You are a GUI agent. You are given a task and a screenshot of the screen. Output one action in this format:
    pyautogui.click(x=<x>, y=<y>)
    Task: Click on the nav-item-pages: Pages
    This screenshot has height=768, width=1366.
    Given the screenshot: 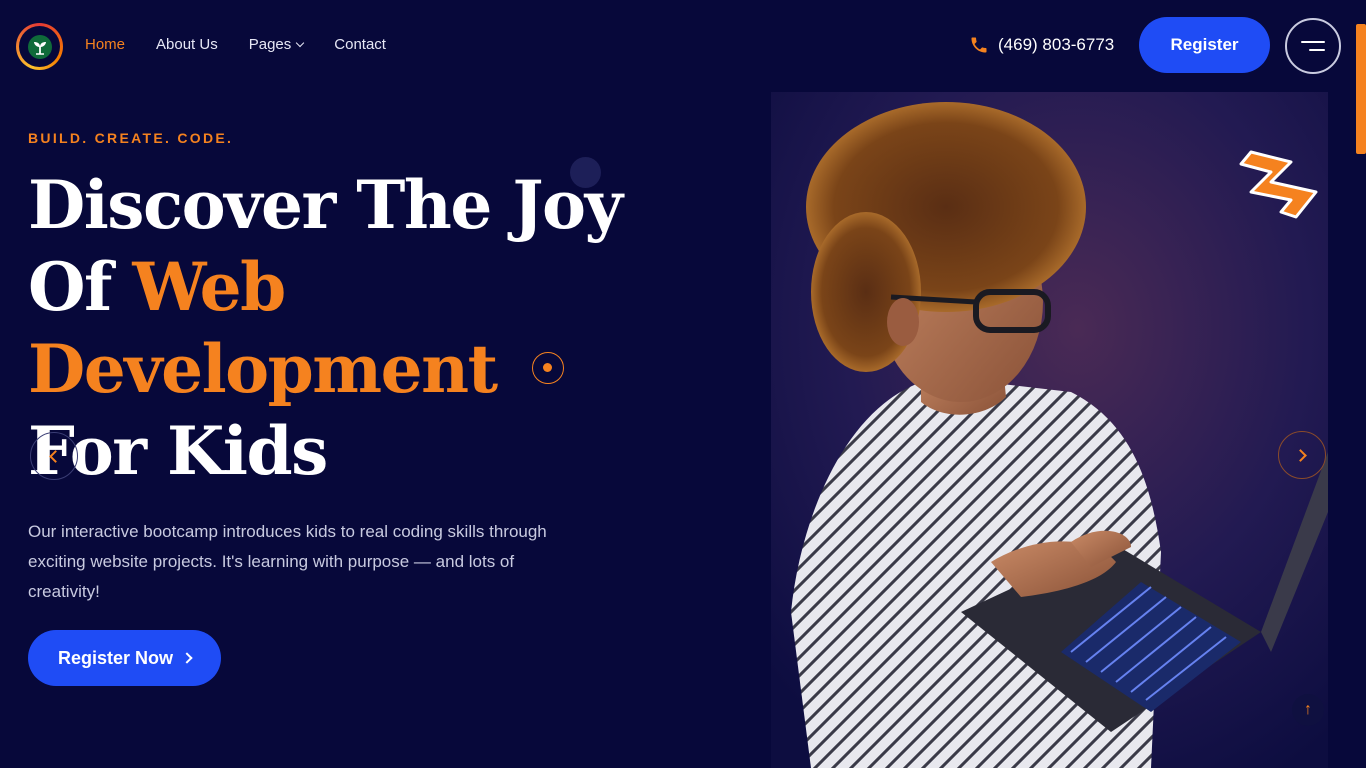 What is the action you would take?
    pyautogui.click(x=276, y=44)
    